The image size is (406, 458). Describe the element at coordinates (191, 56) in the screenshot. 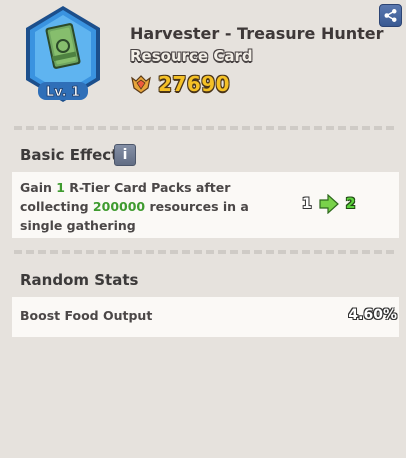

I see `card-type: Resource Card` at that location.